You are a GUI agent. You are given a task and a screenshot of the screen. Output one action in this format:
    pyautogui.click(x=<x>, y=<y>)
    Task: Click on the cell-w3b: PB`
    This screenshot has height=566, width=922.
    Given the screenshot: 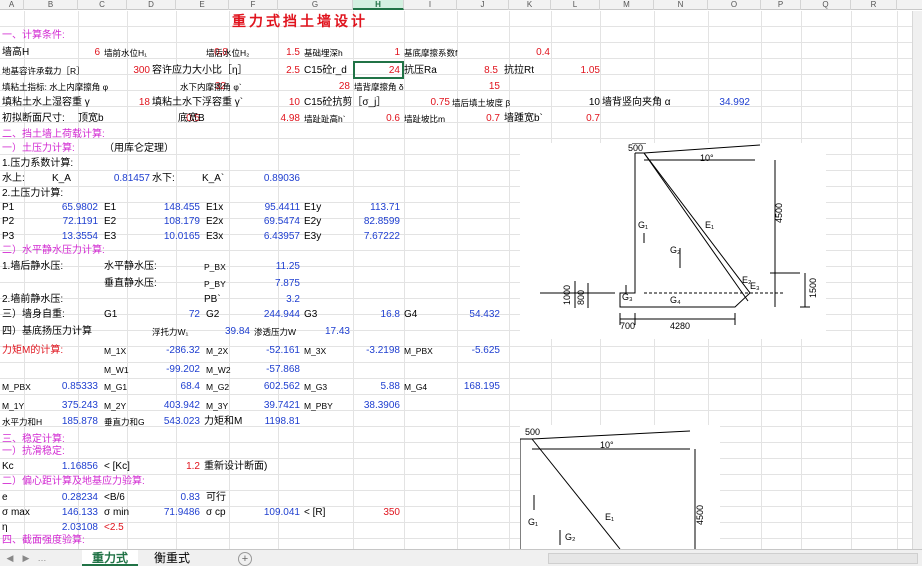 What is the action you would take?
    pyautogui.click(x=219, y=300)
    